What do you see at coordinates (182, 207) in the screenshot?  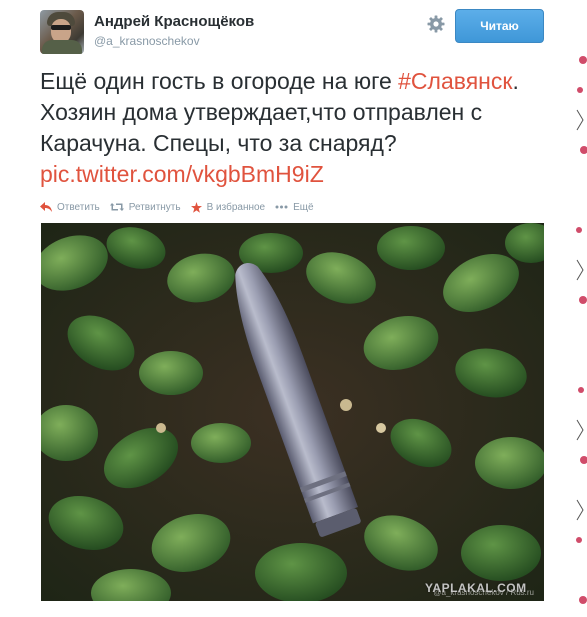 I see `tweet-actions: Ответить Ретвитнуть В избранное Ещё` at bounding box center [182, 207].